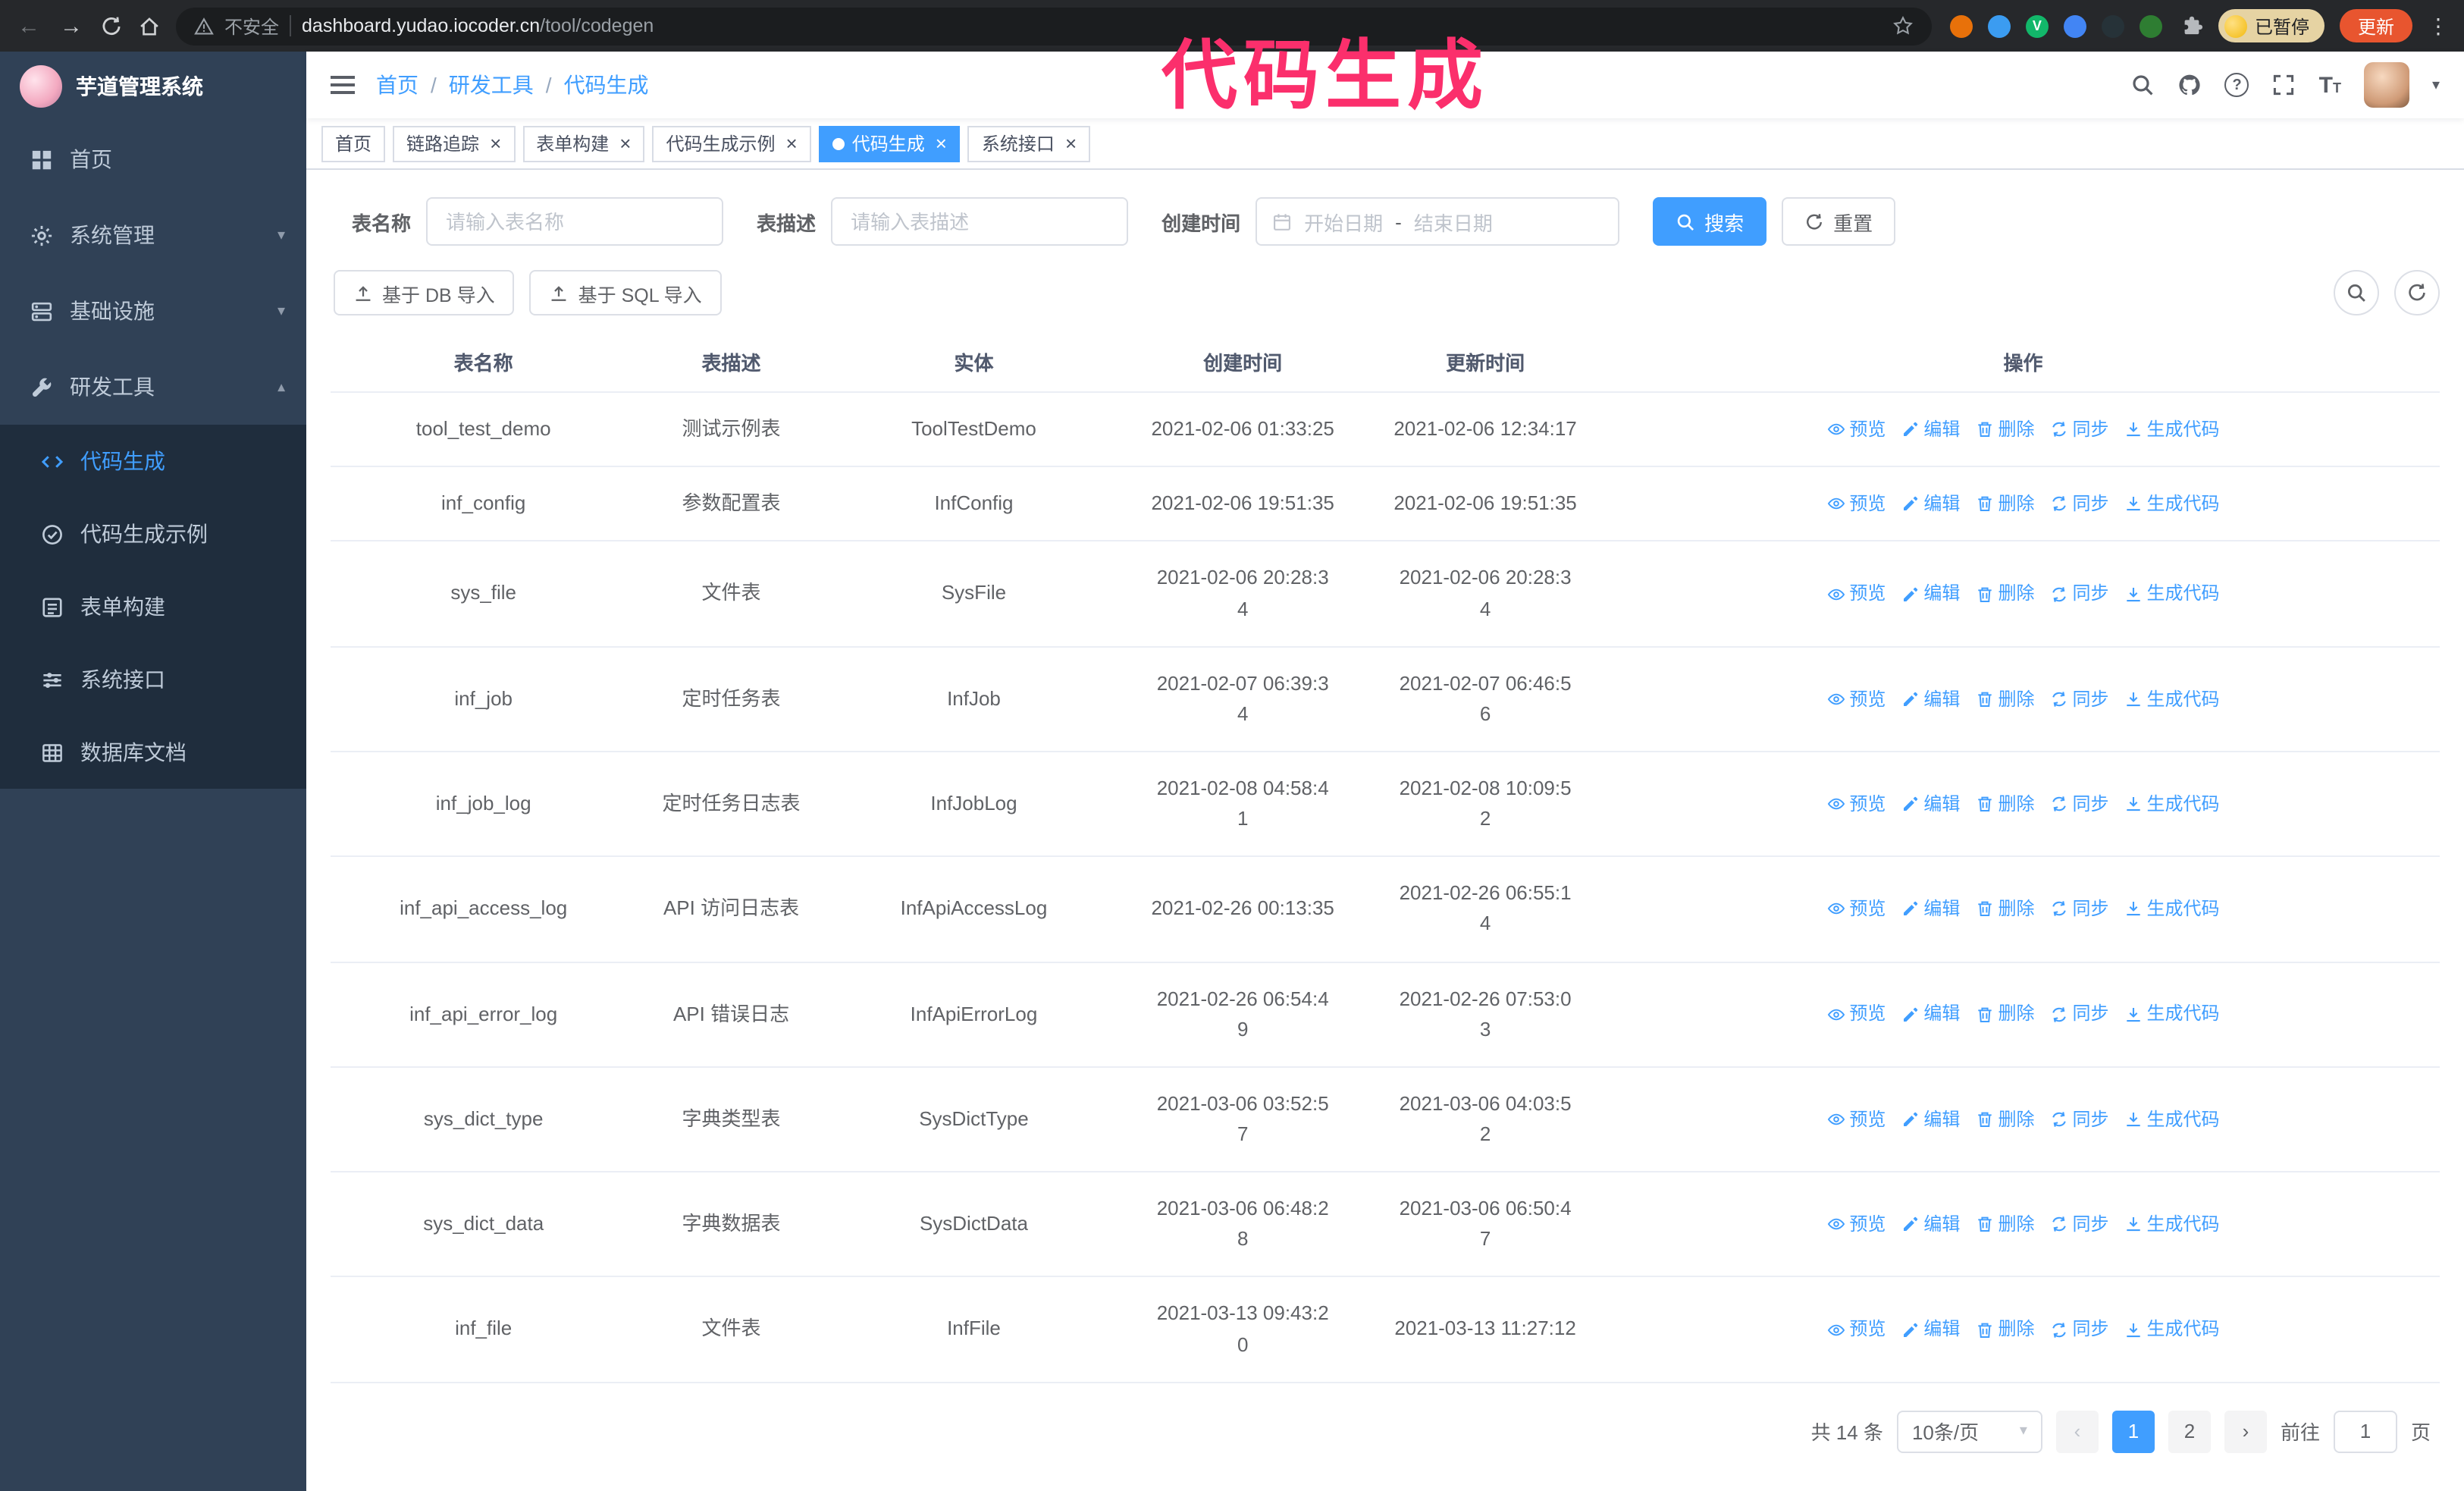 This screenshot has height=1491, width=2464. Describe the element at coordinates (1438, 221) in the screenshot. I see `date-range-picker: 开始日期 - 结束日期` at that location.